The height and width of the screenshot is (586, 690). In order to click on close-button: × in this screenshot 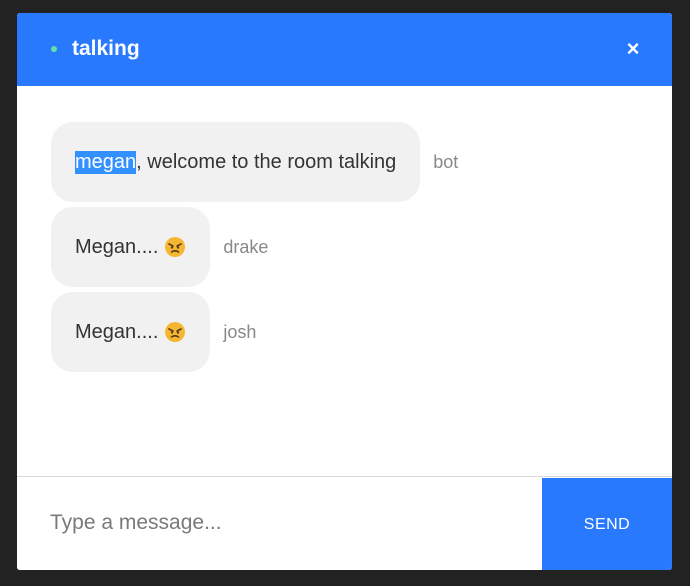, I will do `click(633, 49)`.